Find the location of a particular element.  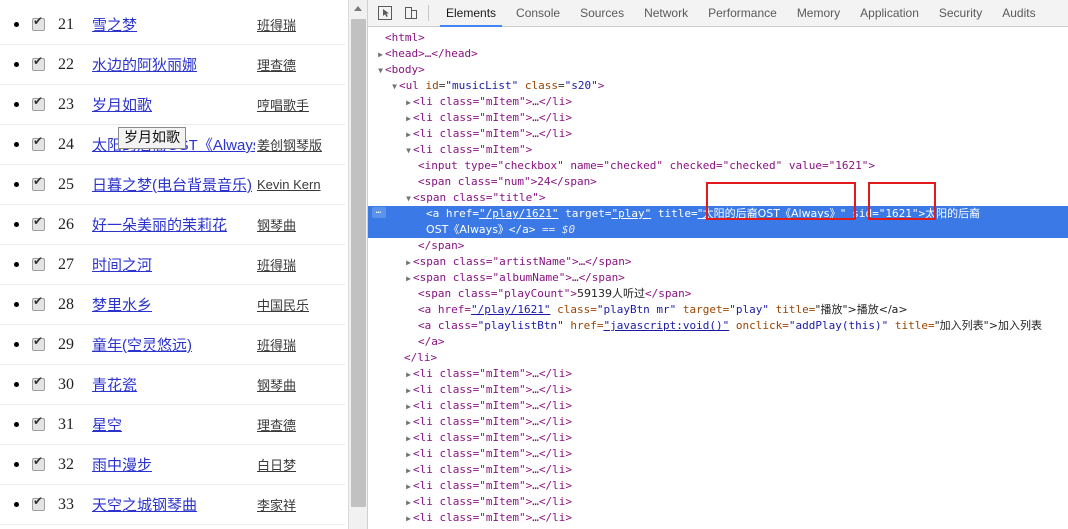

song-title-link: 梦里水乡 is located at coordinates (122, 305).